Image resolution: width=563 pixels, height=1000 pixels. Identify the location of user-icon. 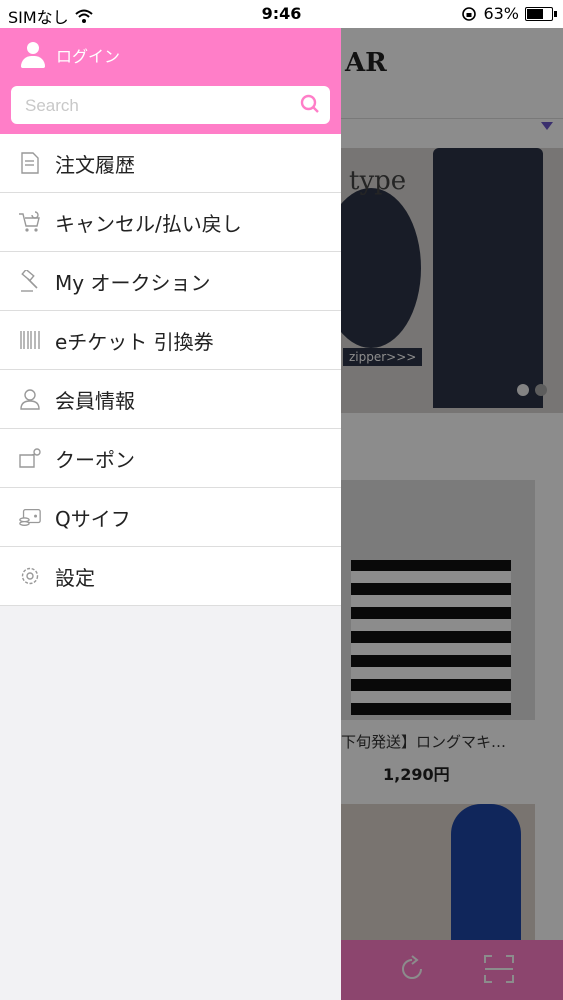
(33, 55).